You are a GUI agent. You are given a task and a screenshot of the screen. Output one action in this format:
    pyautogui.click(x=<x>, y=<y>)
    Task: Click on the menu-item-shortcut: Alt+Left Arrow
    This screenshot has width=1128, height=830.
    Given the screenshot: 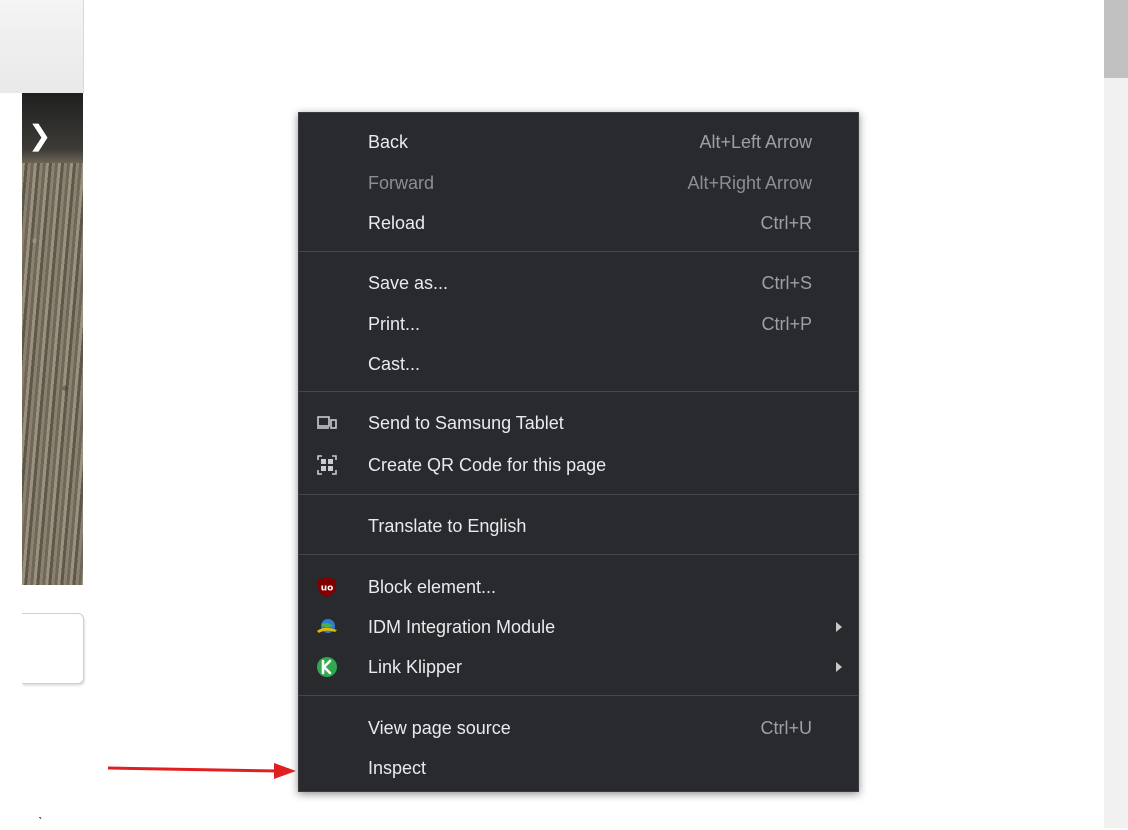 What is the action you would take?
    pyautogui.click(x=755, y=142)
    